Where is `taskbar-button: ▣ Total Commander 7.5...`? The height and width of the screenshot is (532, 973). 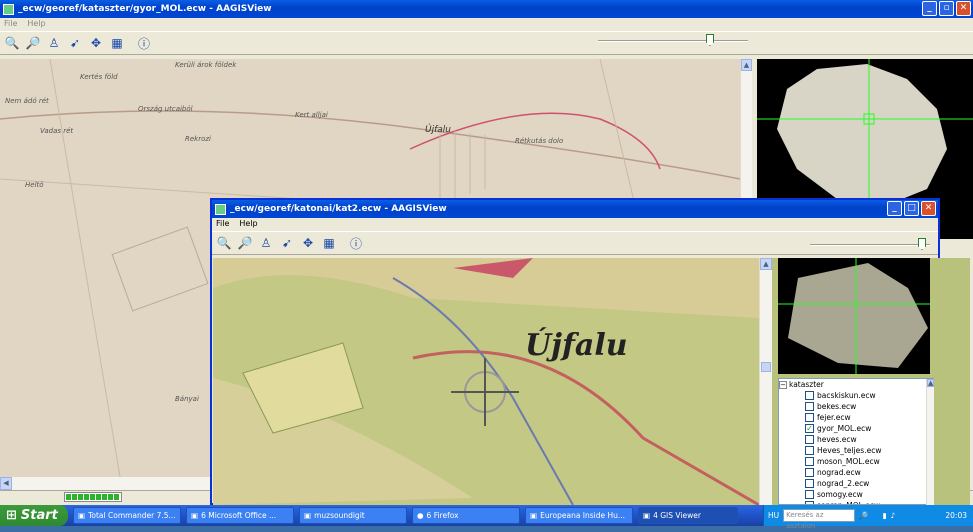 taskbar-button: ▣ Total Commander 7.5... is located at coordinates (127, 515).